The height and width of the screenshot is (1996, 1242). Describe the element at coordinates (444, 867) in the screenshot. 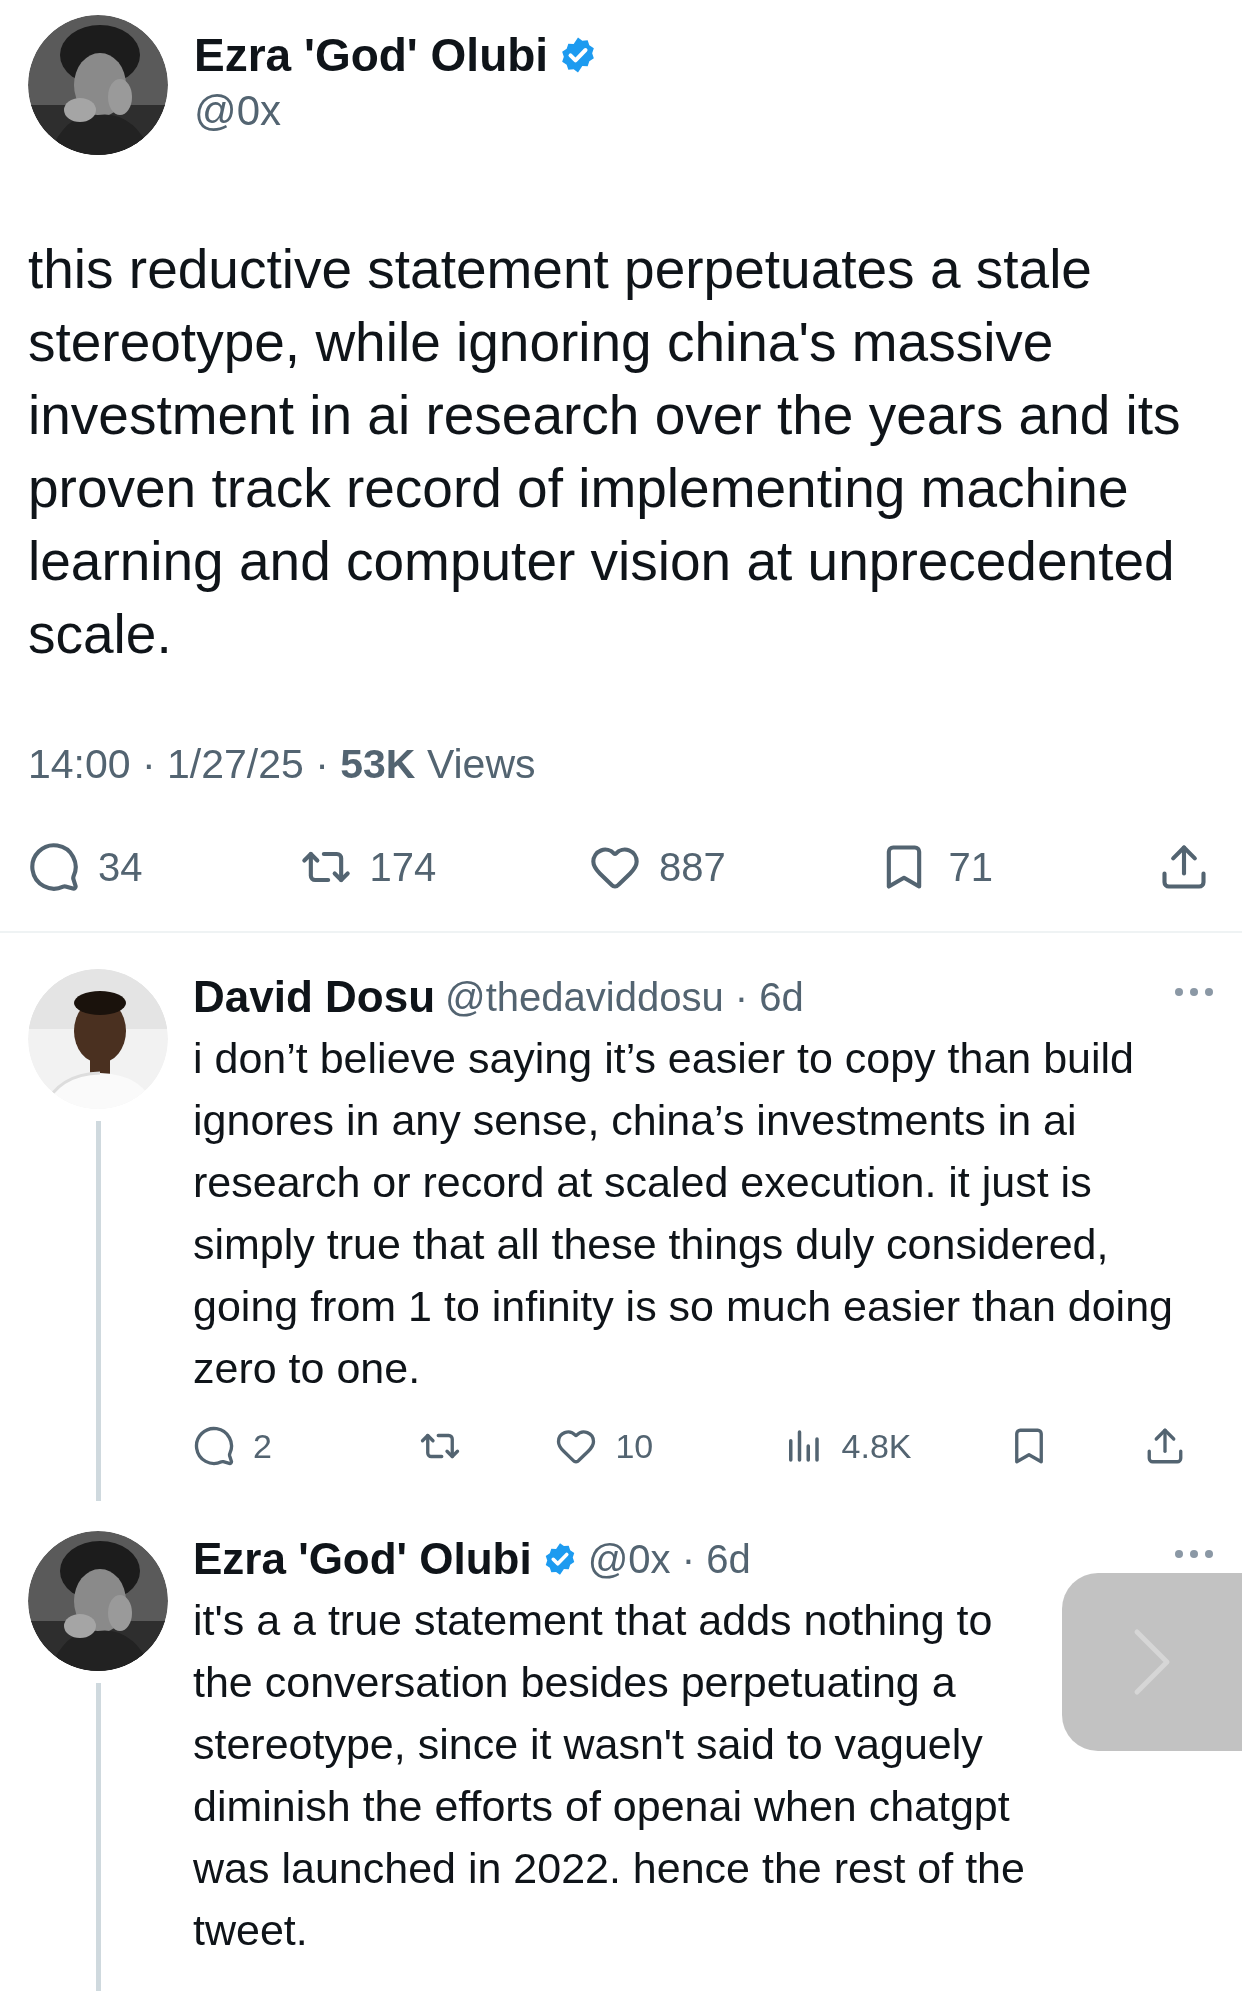

I see `repost-button: 174` at that location.